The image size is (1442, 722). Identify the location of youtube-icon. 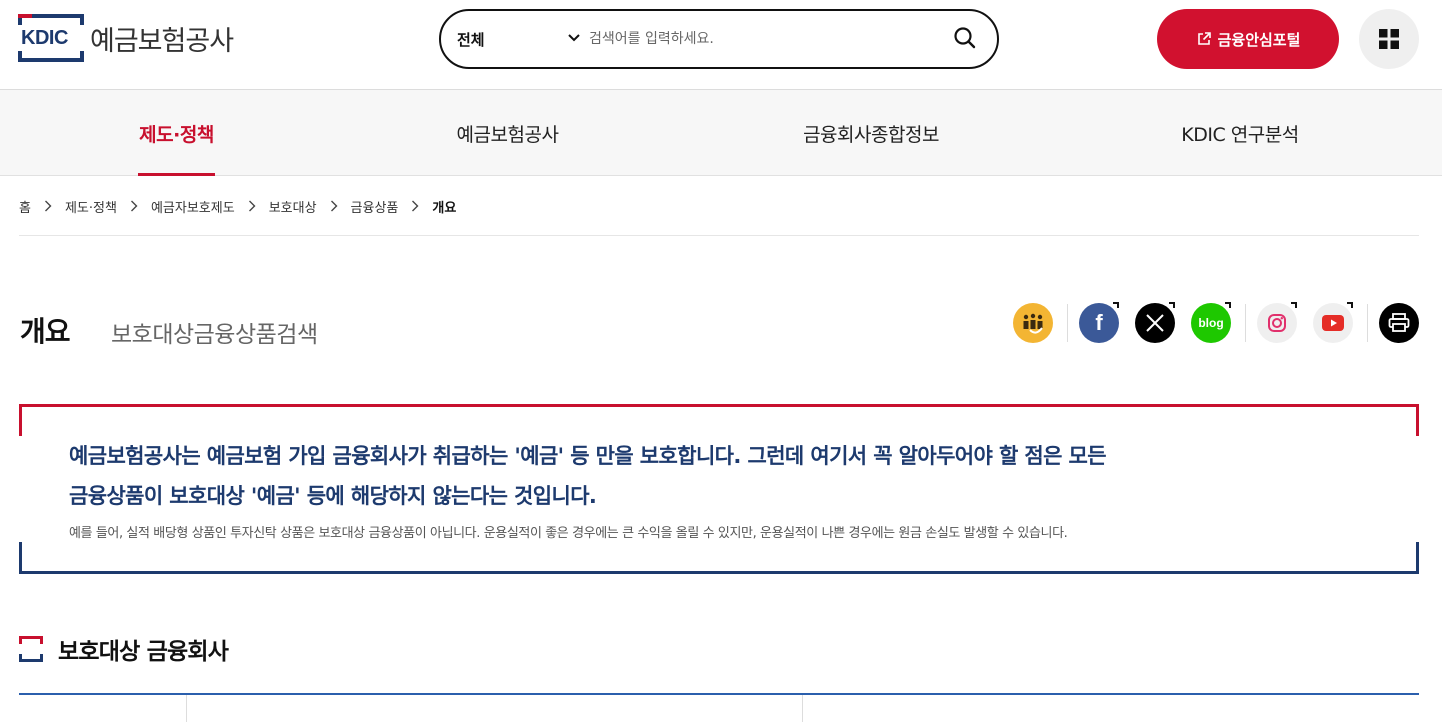
(1333, 323).